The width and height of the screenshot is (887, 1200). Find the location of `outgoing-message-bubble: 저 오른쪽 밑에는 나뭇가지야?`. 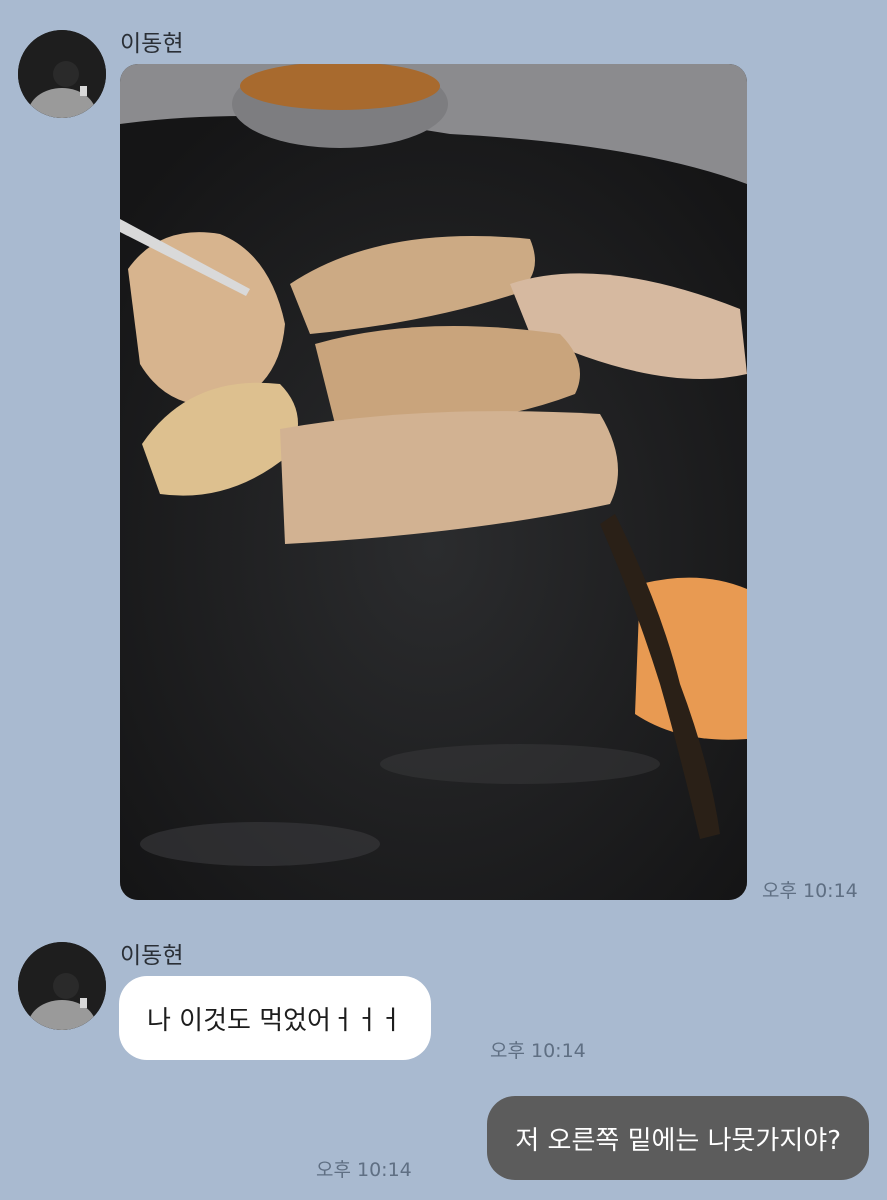

outgoing-message-bubble: 저 오른쪽 밑에는 나뭇가지야? is located at coordinates (678, 1138).